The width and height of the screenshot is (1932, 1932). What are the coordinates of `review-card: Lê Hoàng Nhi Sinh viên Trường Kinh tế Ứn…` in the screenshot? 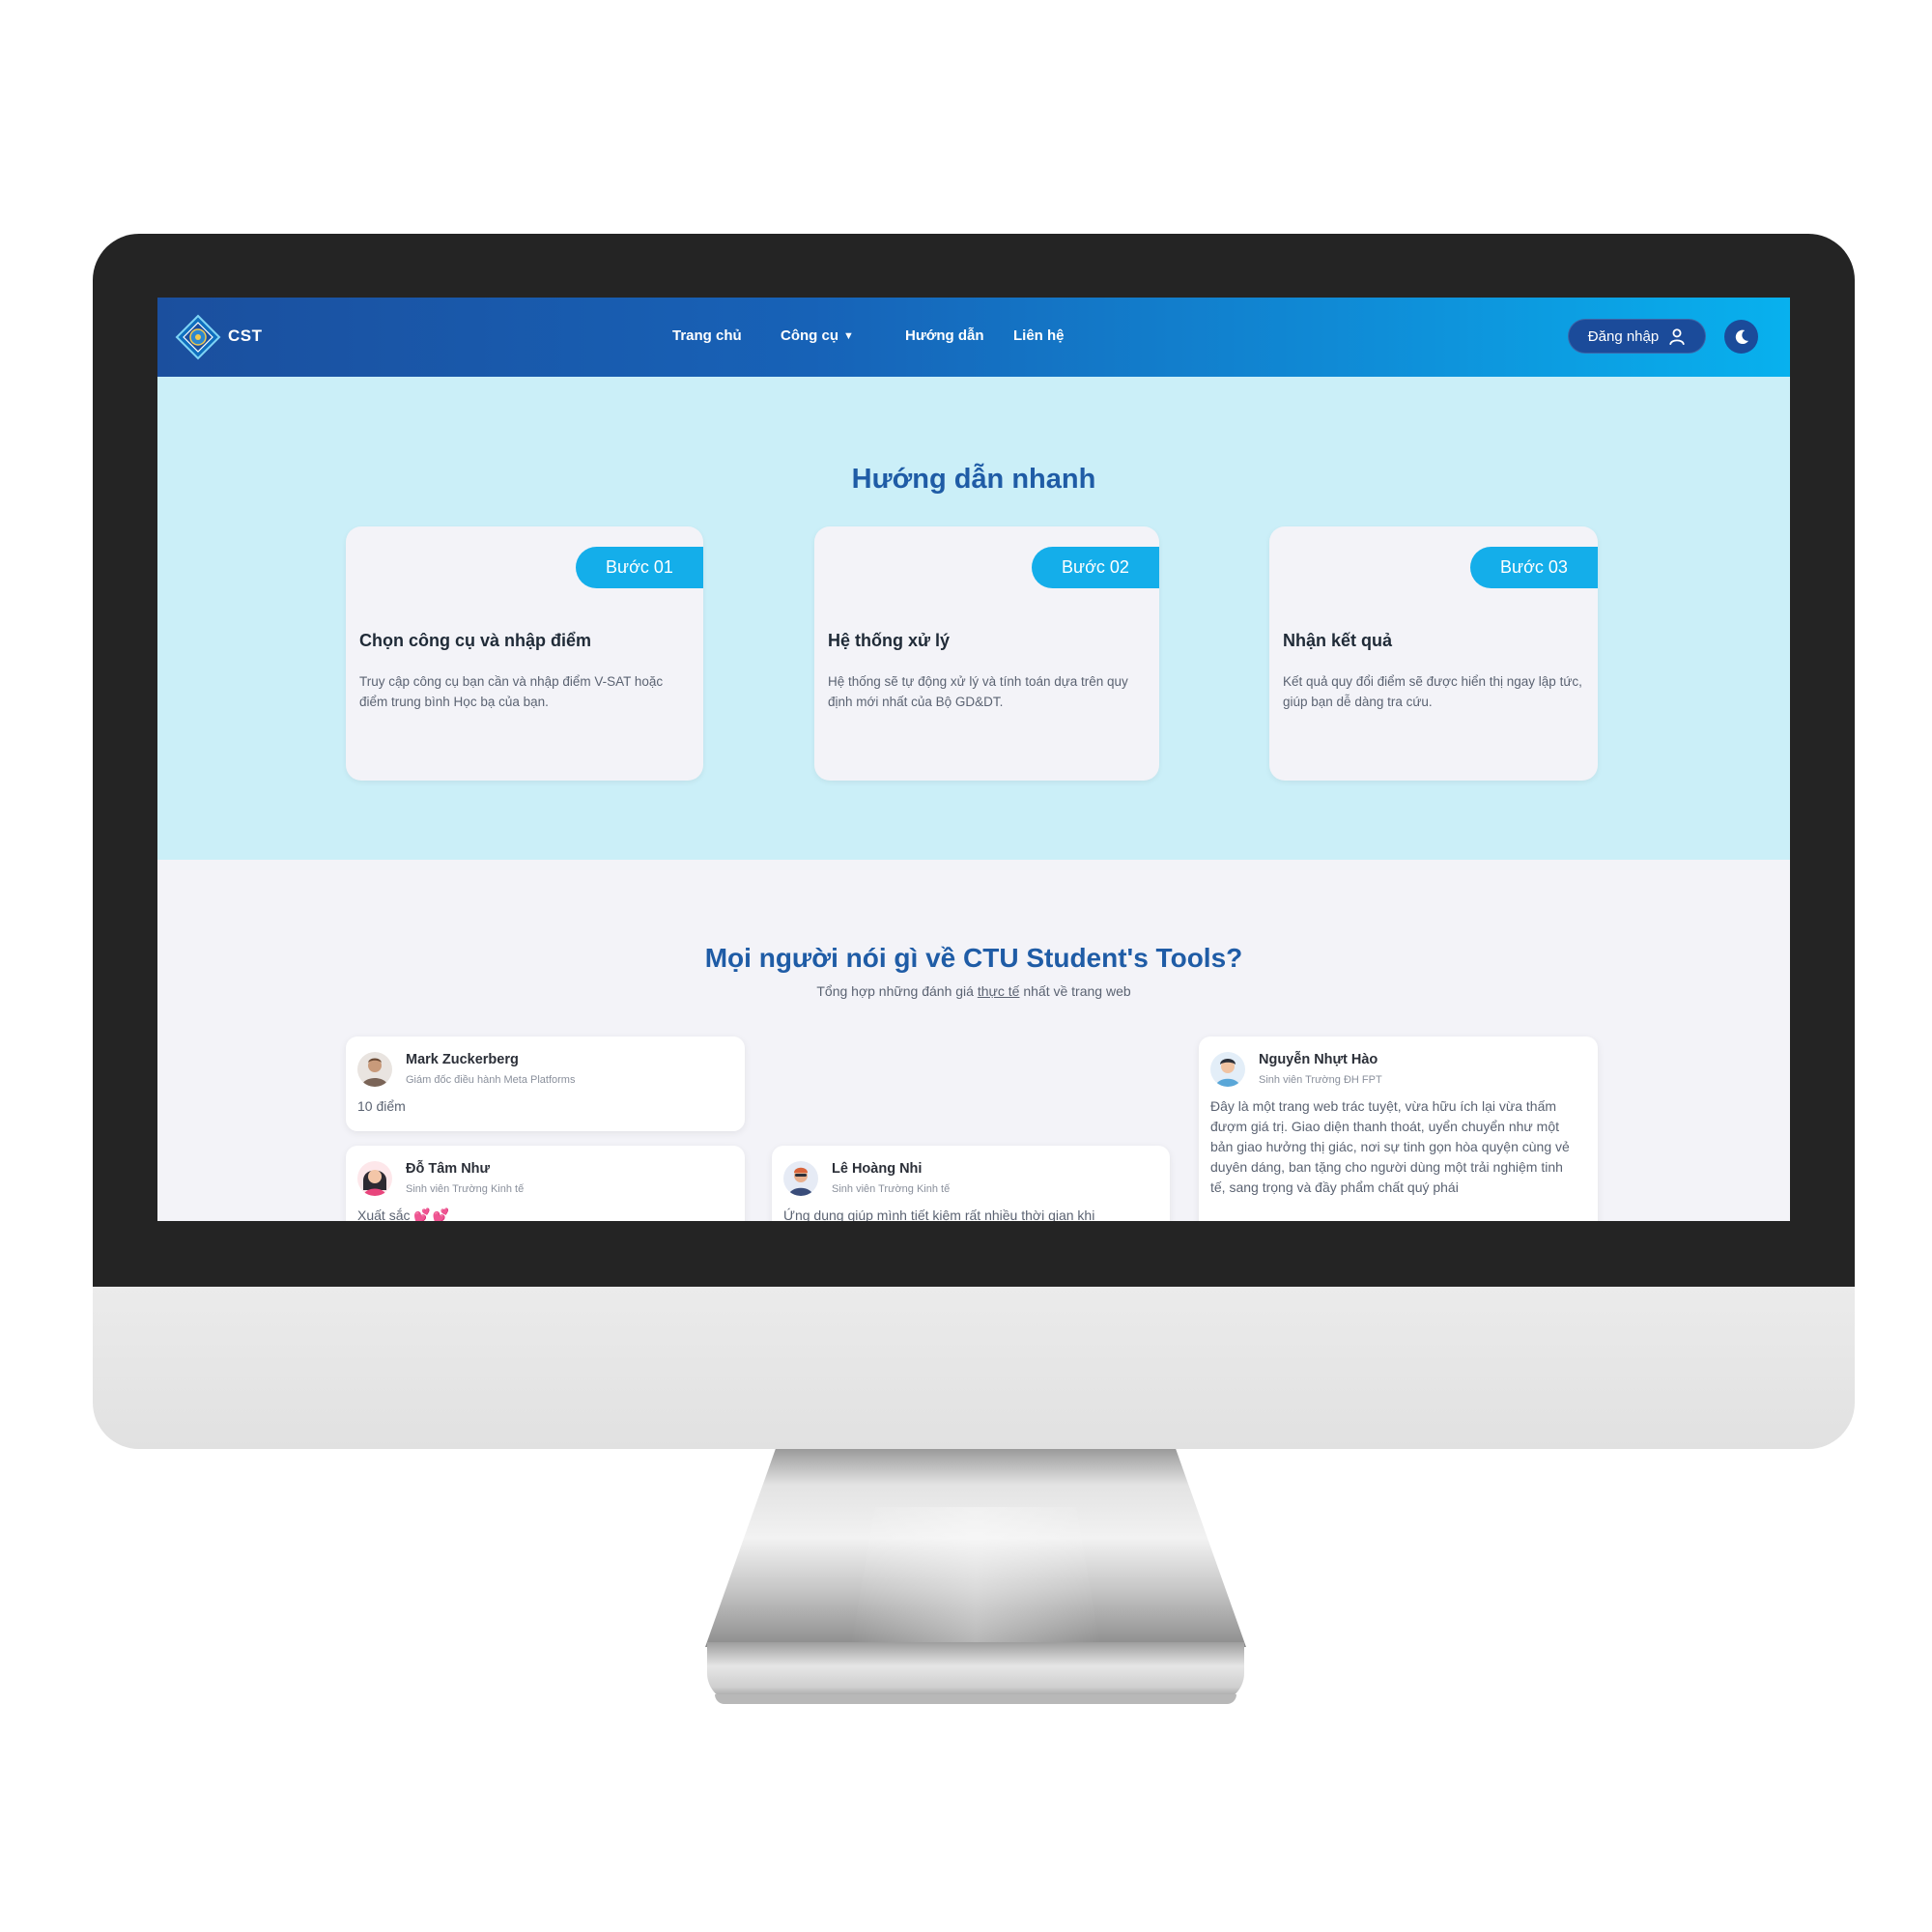 It's located at (971, 1183).